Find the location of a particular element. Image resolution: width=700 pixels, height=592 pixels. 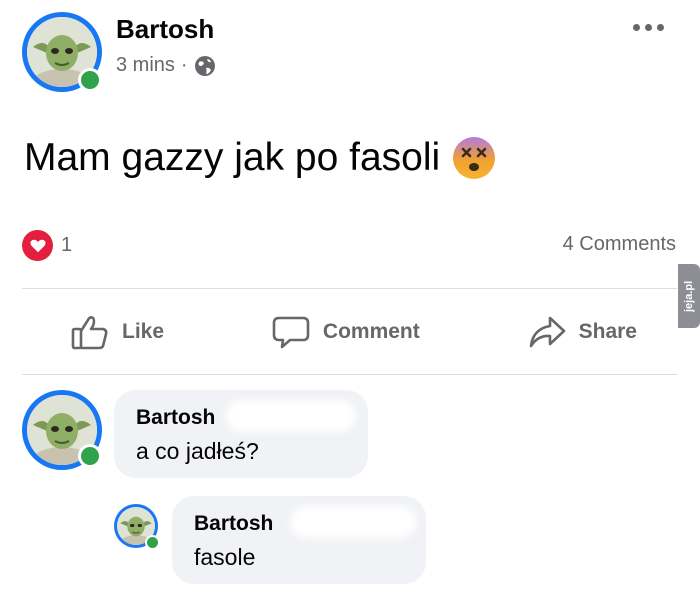

like-label: Like is located at coordinates (143, 331).